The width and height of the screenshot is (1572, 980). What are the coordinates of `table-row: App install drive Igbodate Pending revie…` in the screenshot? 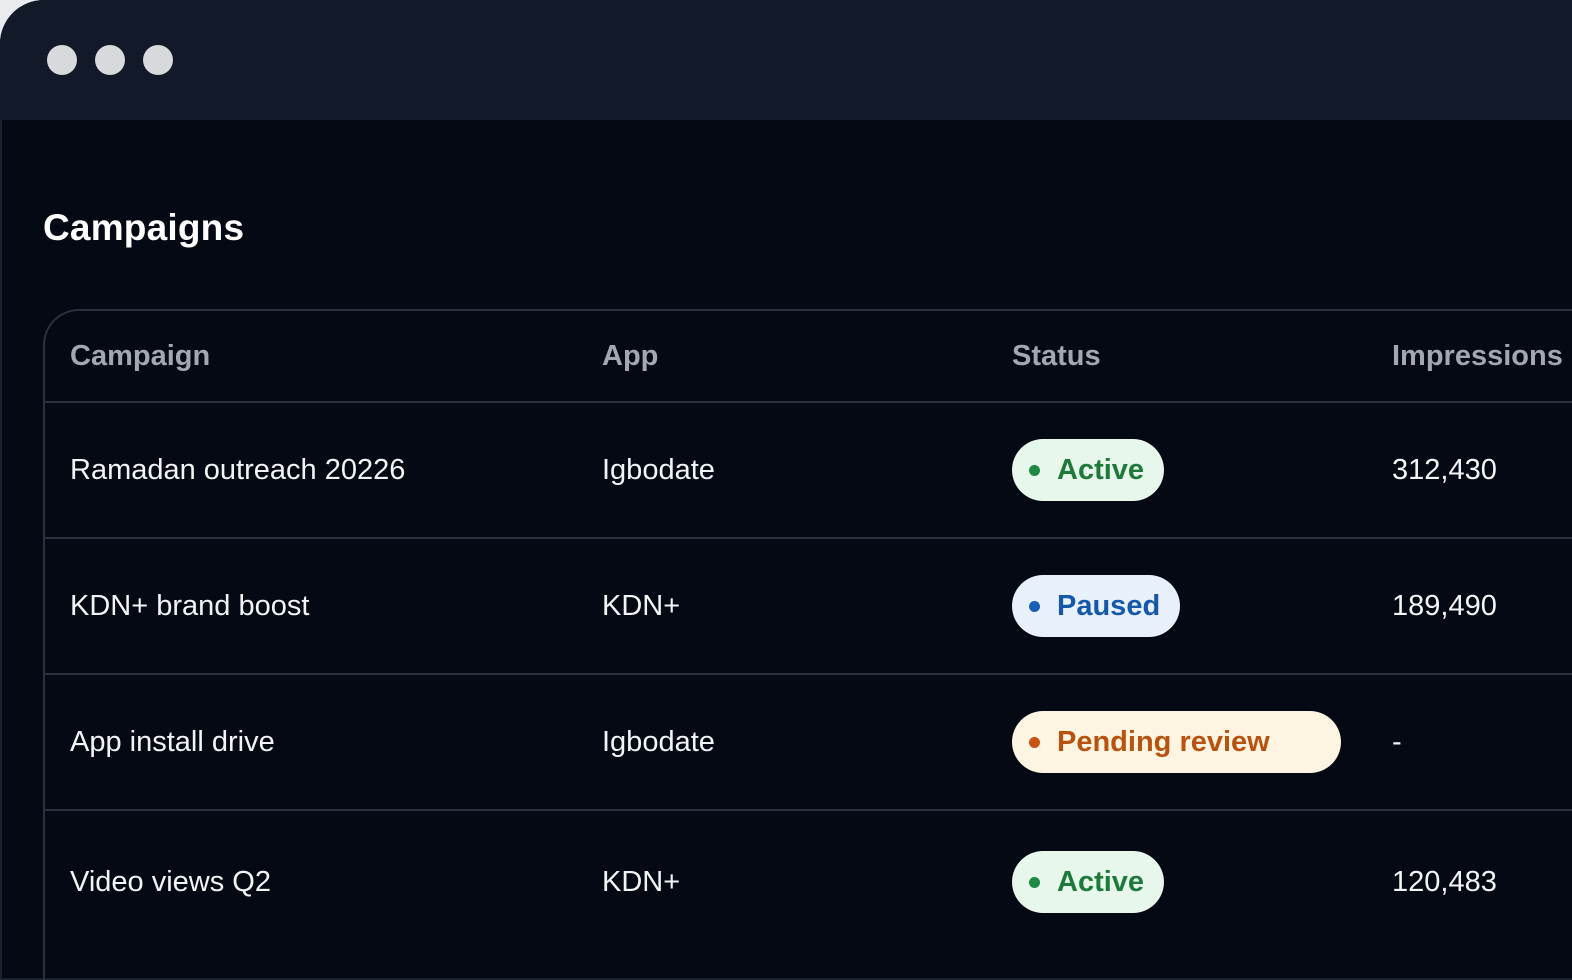 It's located at (808, 743).